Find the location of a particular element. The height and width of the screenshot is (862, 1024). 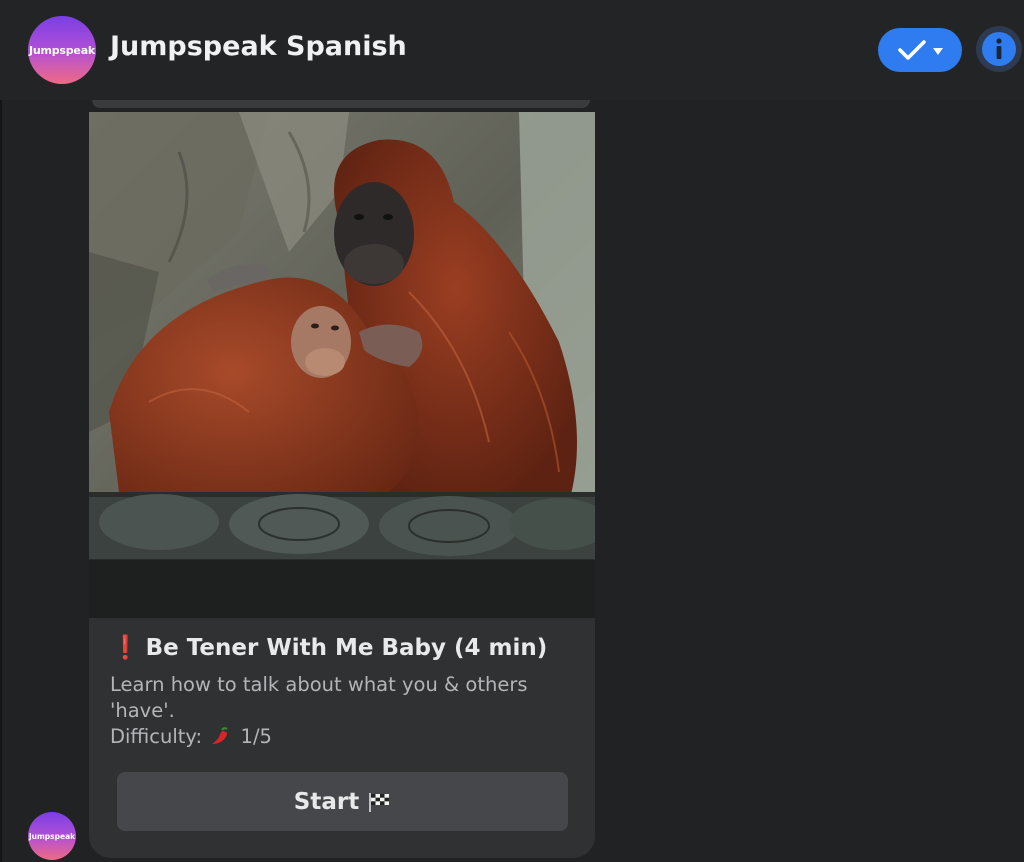

lesson-title: ❗ Be Tener With Me Baby (4 min) is located at coordinates (329, 647).